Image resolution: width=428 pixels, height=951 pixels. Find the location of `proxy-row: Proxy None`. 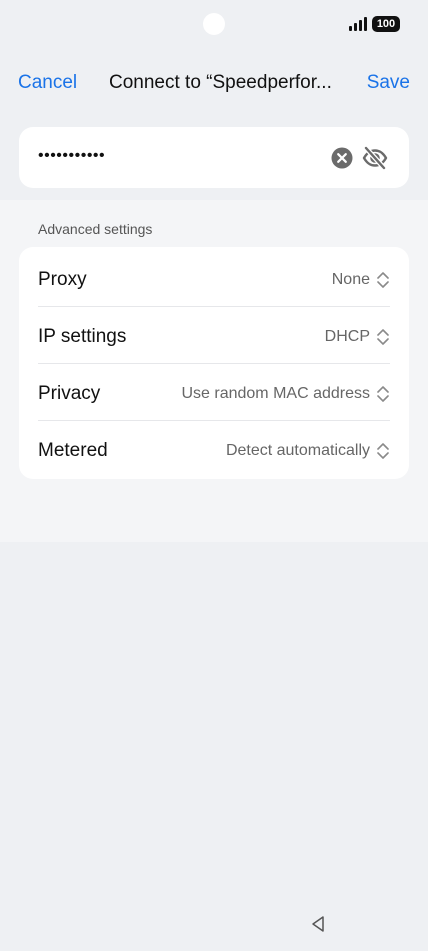

proxy-row: Proxy None is located at coordinates (214, 277).